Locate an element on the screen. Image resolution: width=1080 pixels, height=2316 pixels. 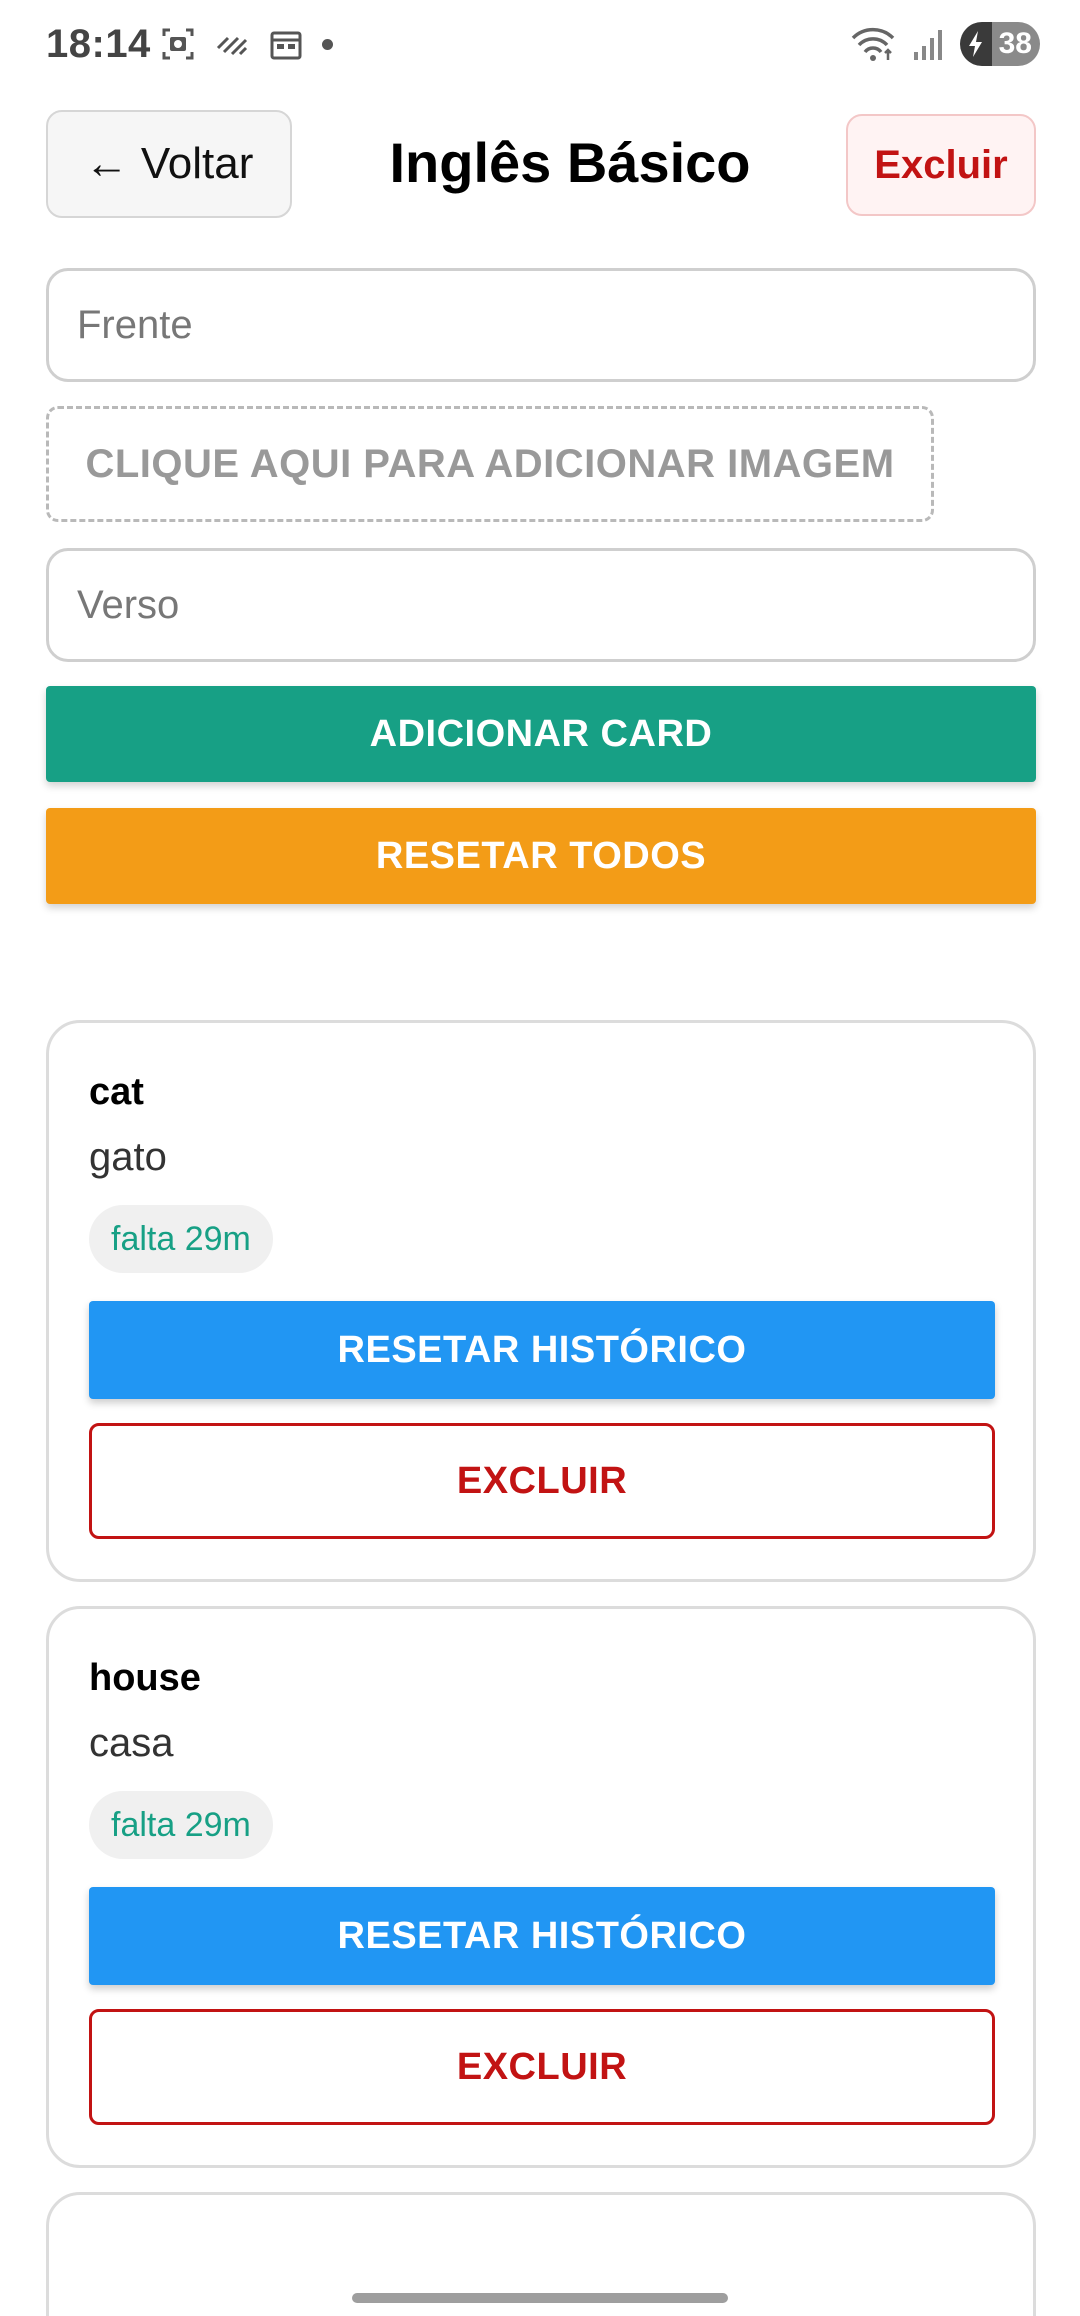
signal-icon is located at coordinates (928, 45).